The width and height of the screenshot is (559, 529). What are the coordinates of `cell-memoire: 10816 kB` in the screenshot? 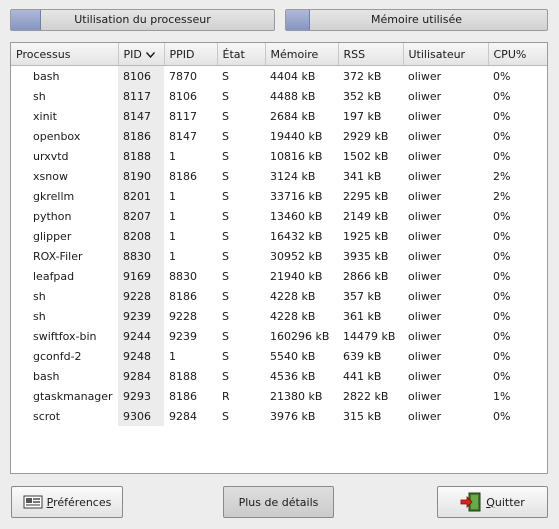 It's located at (296, 156).